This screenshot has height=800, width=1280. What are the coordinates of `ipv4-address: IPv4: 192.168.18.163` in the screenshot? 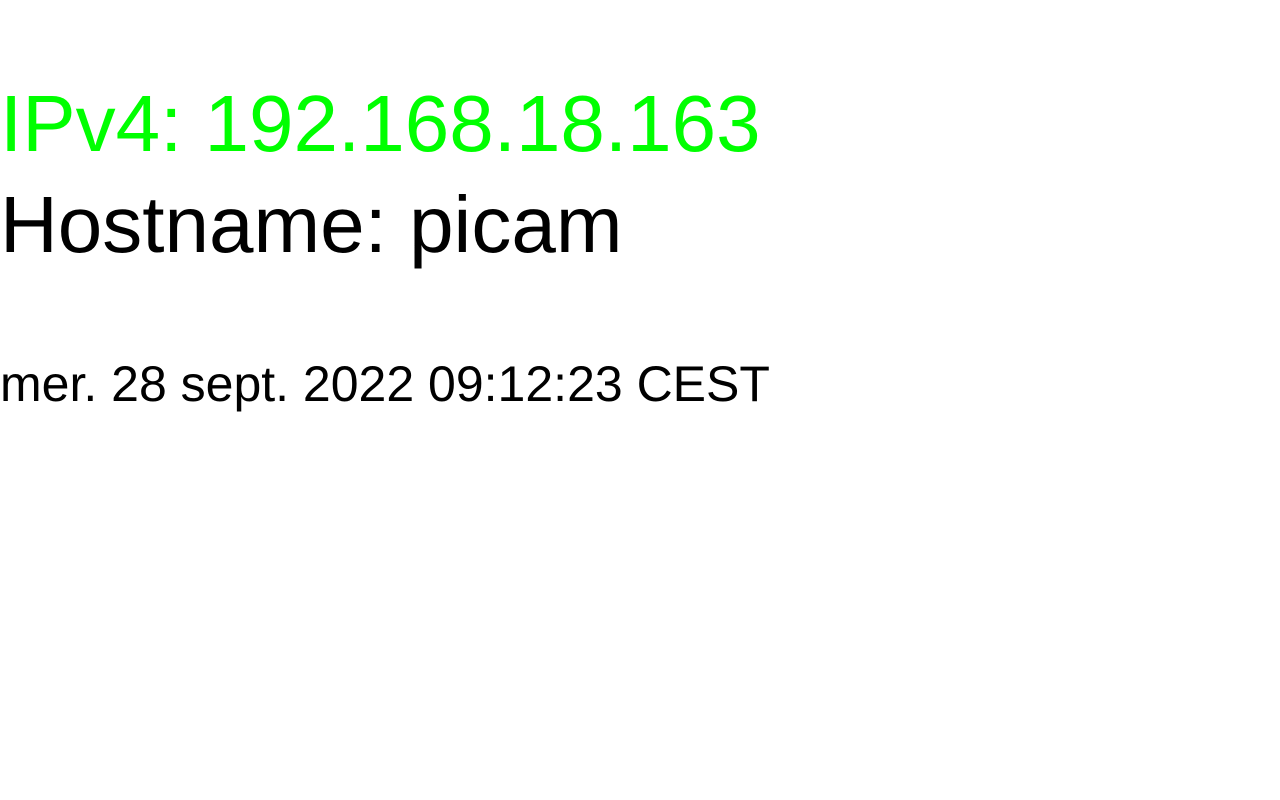 It's located at (380, 123).